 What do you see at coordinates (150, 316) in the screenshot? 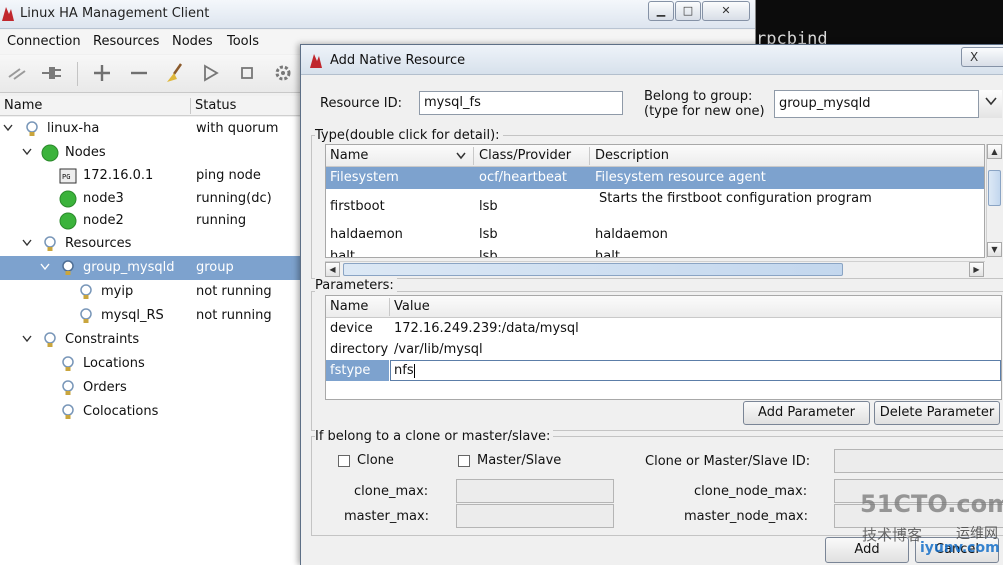
I see `tree-row-mysql-rs: mysql_RS not running` at bounding box center [150, 316].